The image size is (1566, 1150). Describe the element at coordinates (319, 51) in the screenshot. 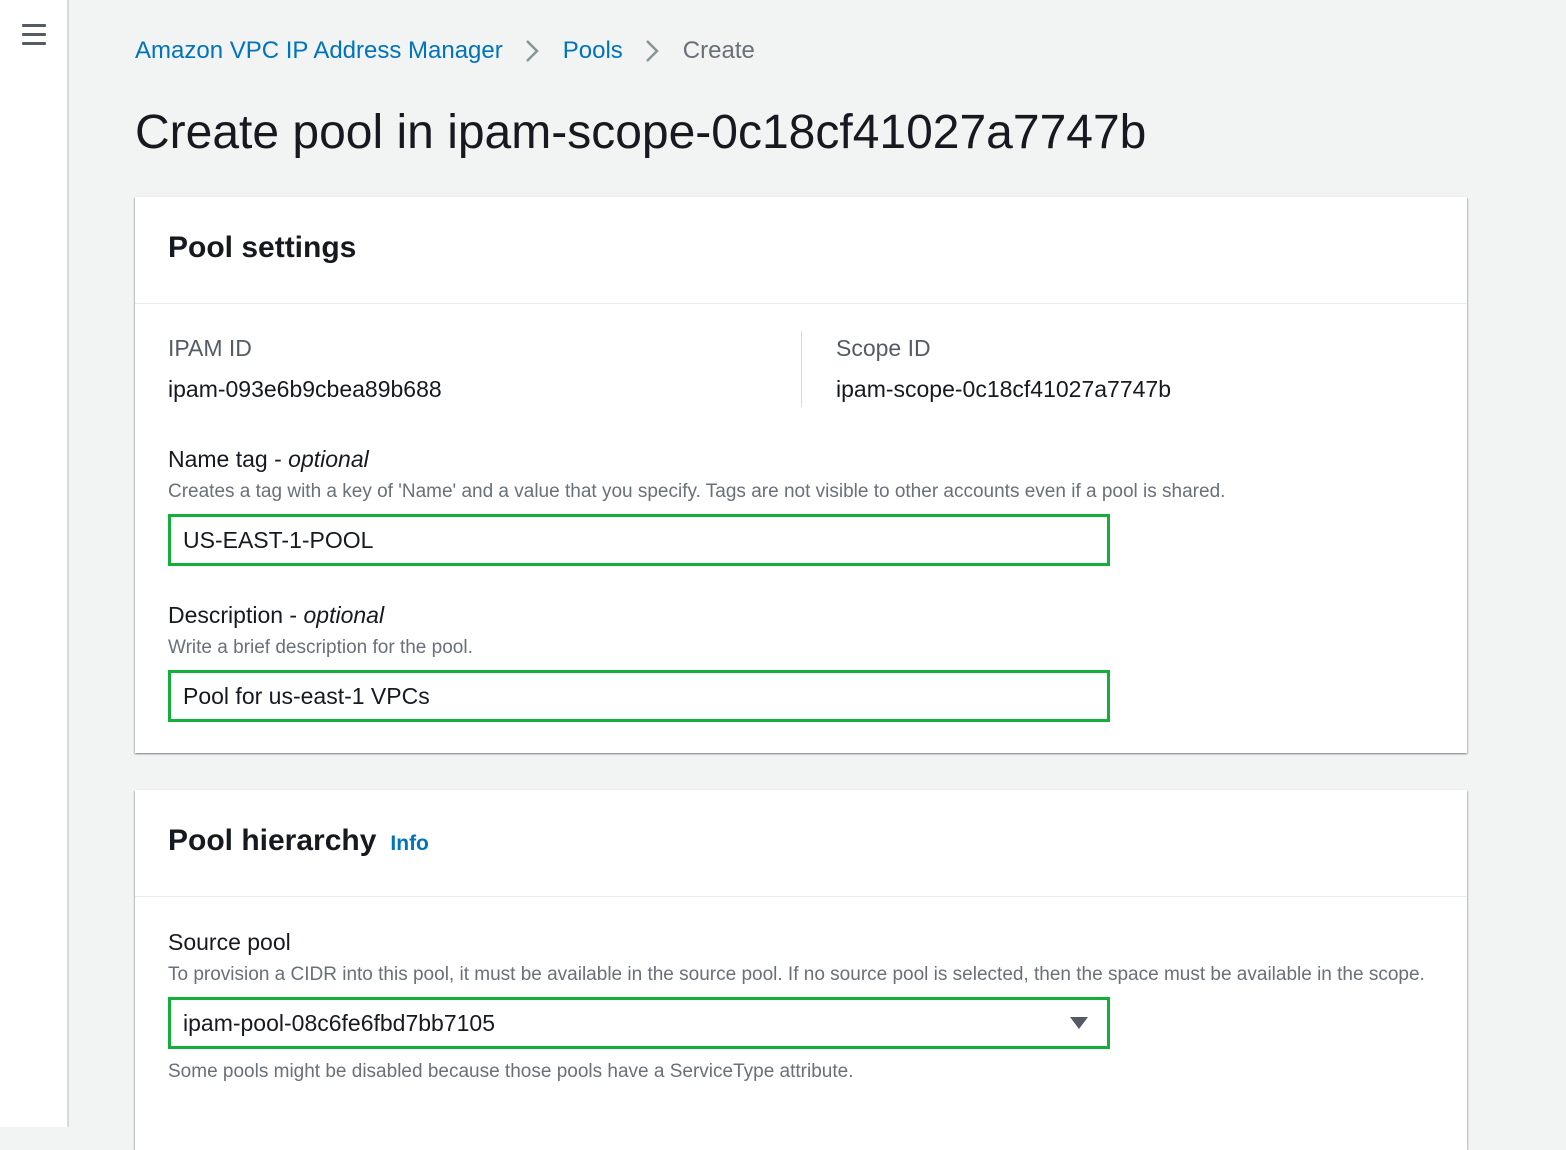

I see `breadcrumb-link-ipam: Amazon VPC IP Address Manager` at that location.